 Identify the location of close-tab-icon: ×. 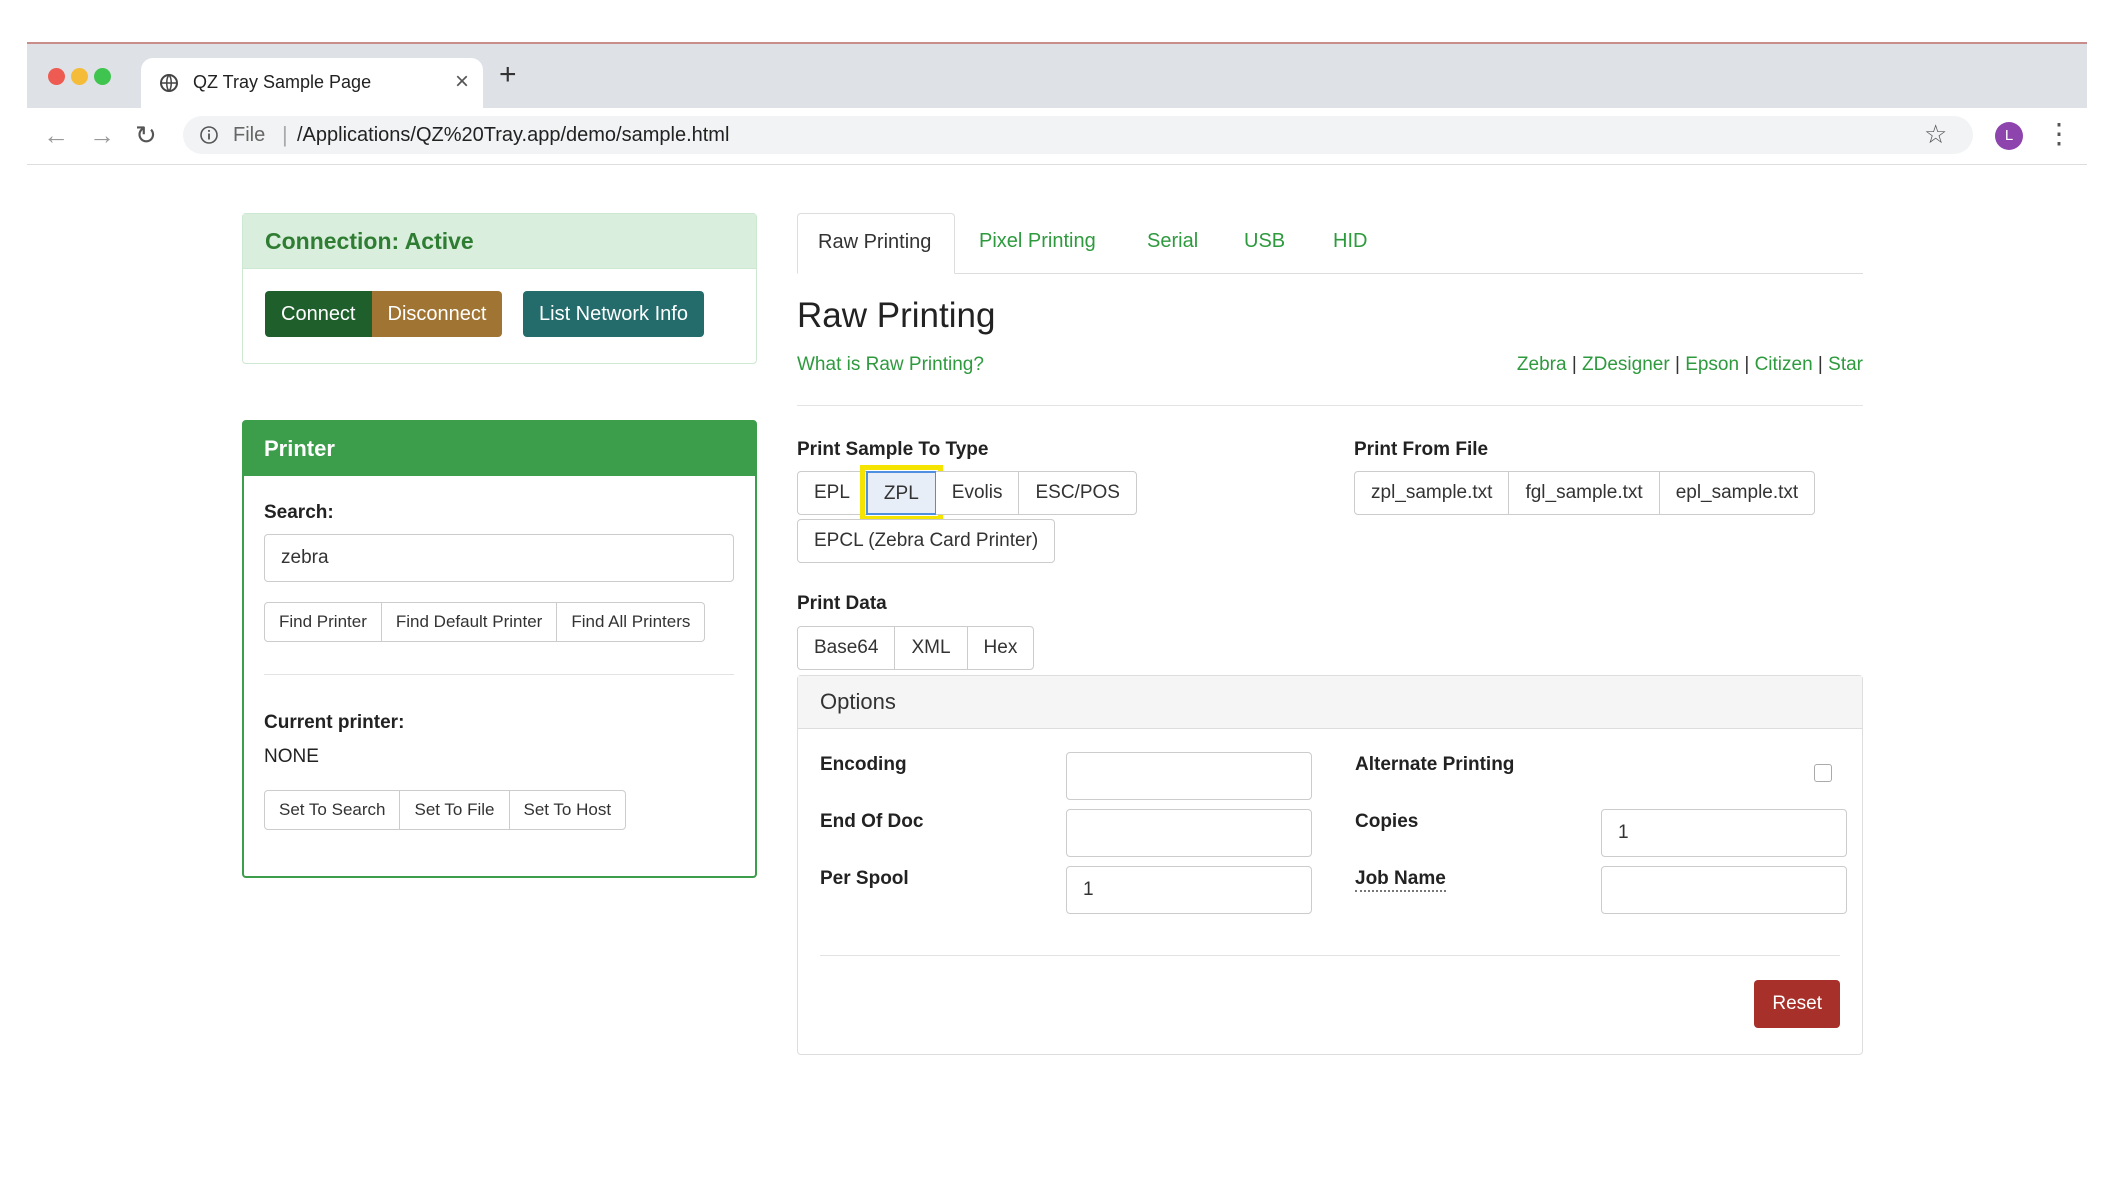
(462, 82).